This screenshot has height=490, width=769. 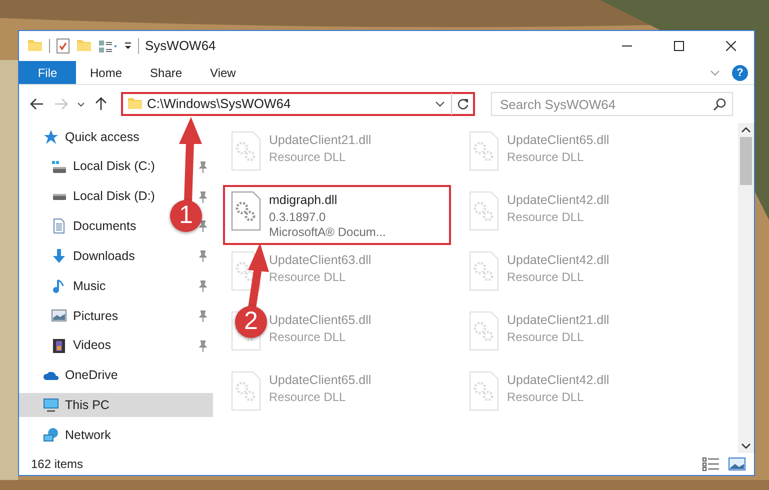 I want to click on sidebar-item: OneDrive, so click(x=116, y=376).